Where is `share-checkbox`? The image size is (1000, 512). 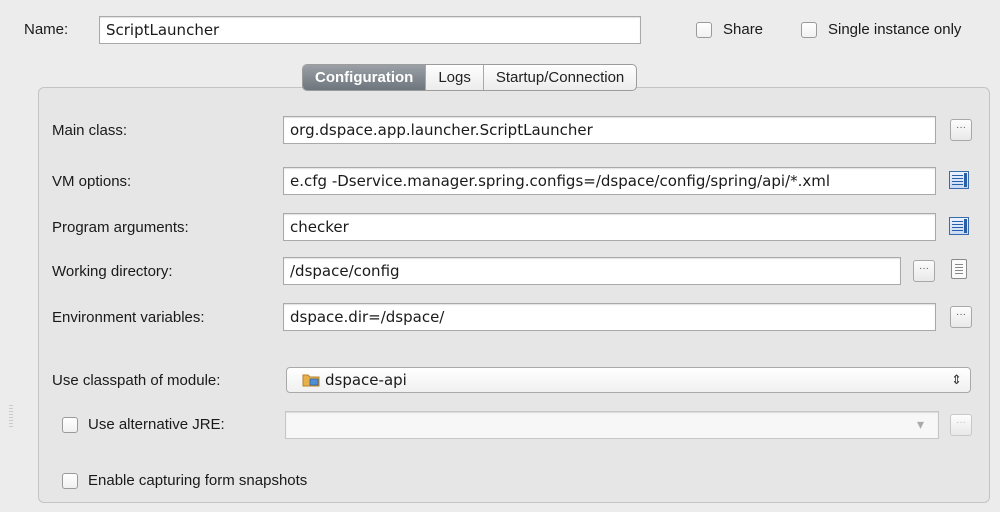 share-checkbox is located at coordinates (704, 30).